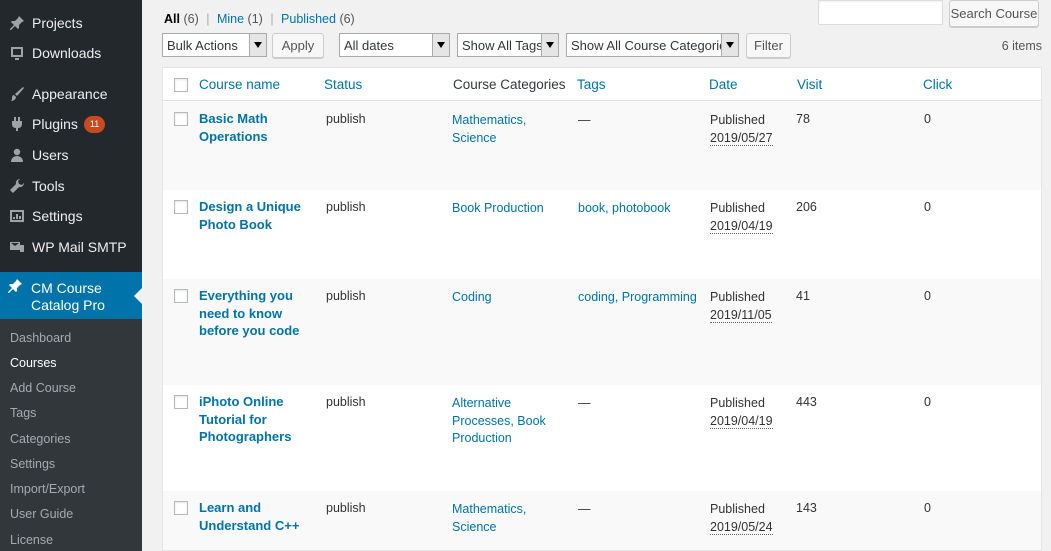 The height and width of the screenshot is (551, 1051). What do you see at coordinates (806, 402) in the screenshot?
I see `course-visits: 443` at bounding box center [806, 402].